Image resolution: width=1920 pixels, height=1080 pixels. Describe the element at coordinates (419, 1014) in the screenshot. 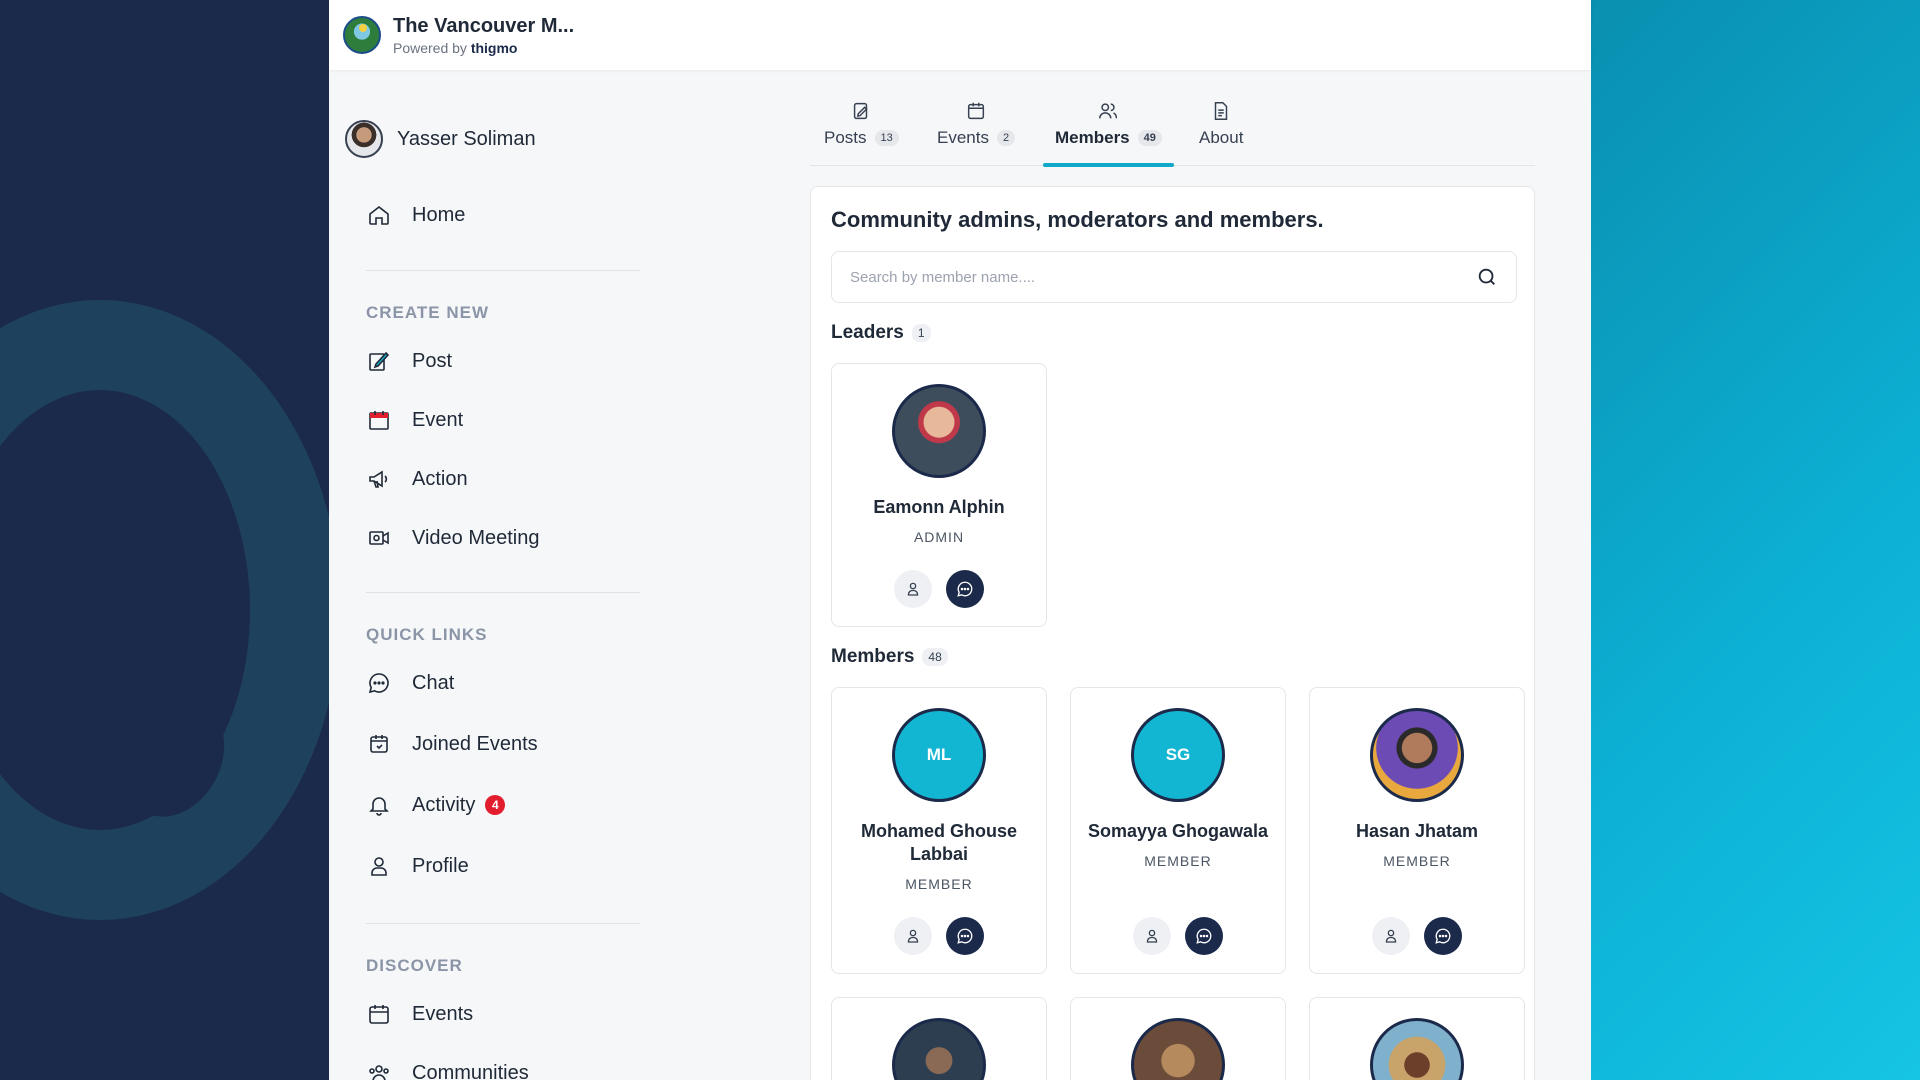

I see `sidebar-item-discover-events: Events` at that location.